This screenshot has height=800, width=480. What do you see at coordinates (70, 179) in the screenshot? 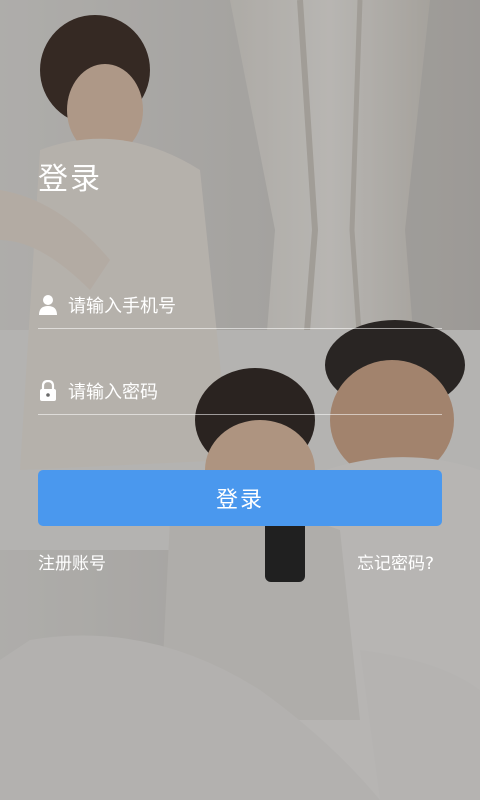
I see `page-title: 登录` at bounding box center [70, 179].